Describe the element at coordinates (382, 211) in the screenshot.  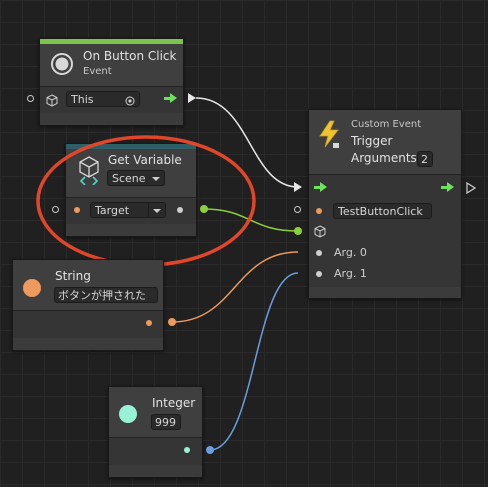
I see `event-name-field: TestButtonClick` at that location.